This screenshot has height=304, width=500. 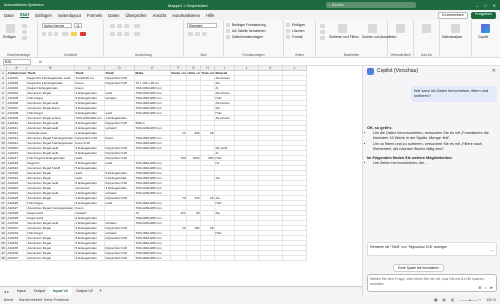 I want to click on sensitivity-icon, so click(x=400, y=28).